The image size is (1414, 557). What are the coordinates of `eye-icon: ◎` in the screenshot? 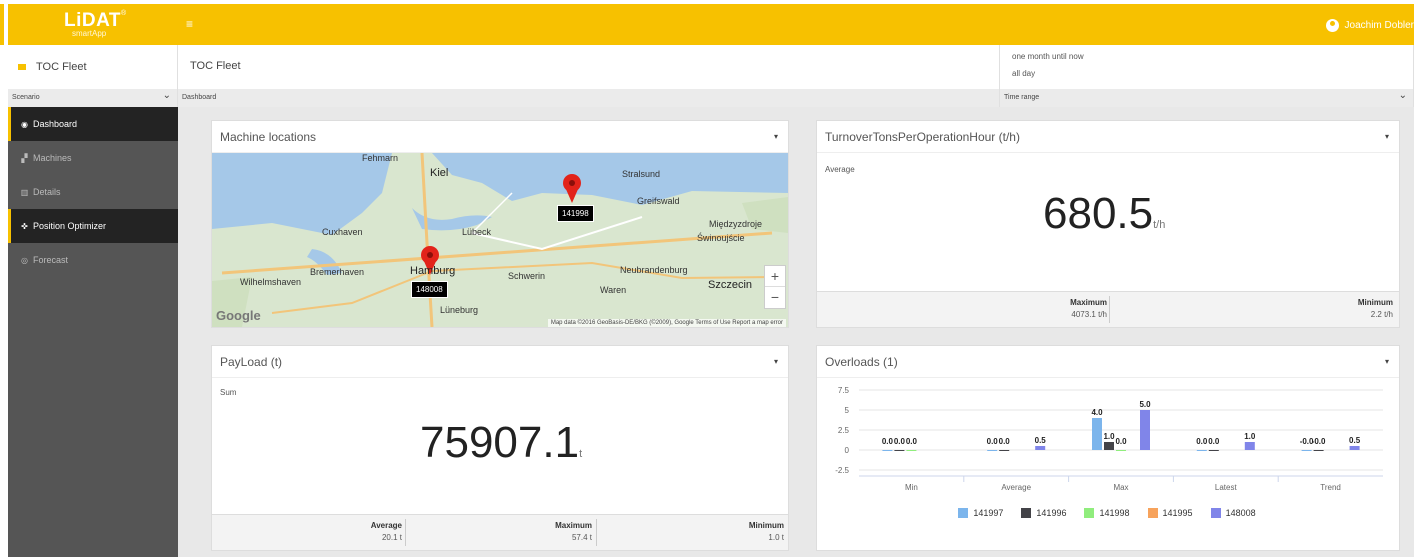 It's located at (24, 260).